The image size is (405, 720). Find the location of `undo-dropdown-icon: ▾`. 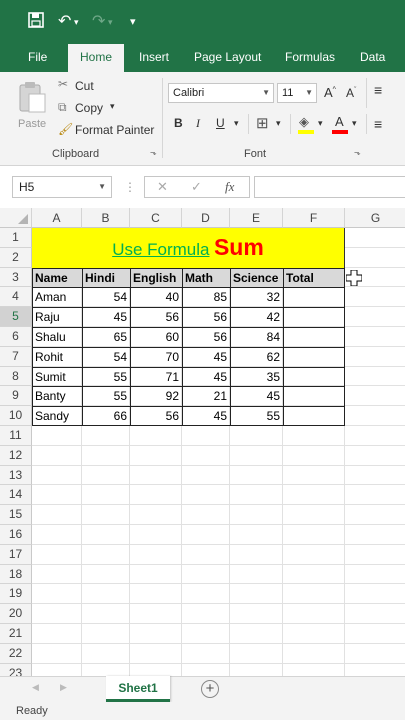

undo-dropdown-icon: ▾ is located at coordinates (76, 22).